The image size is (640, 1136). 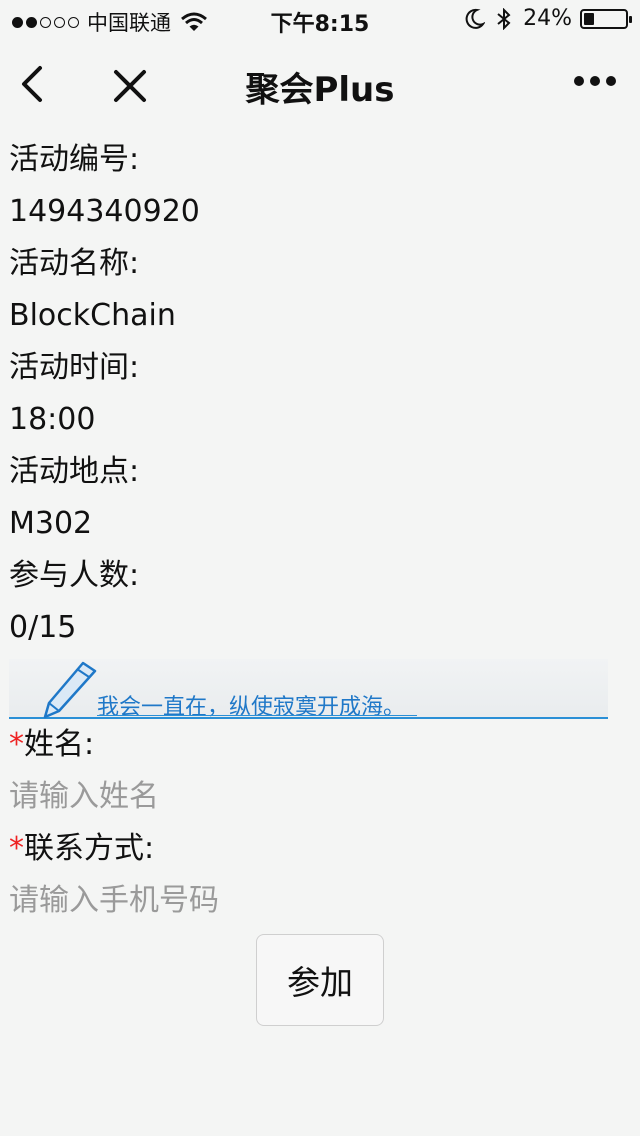 I want to click on banner-text: 我会一直在，纵使寂寞开成海。, so click(x=251, y=707).